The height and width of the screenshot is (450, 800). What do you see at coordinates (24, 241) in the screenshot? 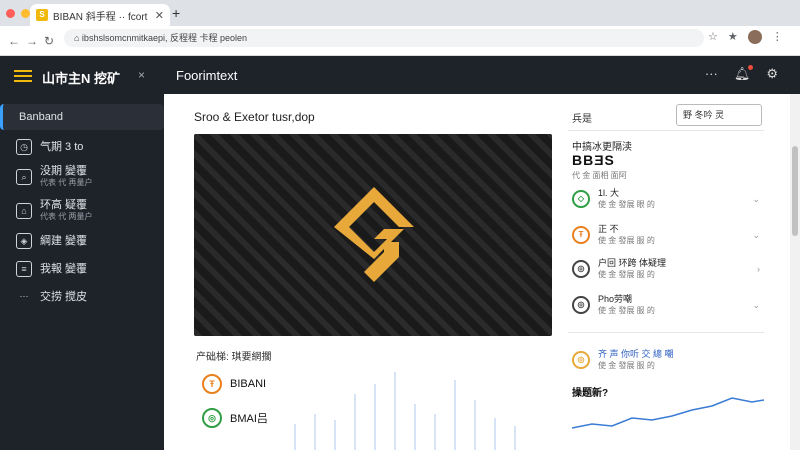
I see `shield-icon: ◈` at bounding box center [24, 241].